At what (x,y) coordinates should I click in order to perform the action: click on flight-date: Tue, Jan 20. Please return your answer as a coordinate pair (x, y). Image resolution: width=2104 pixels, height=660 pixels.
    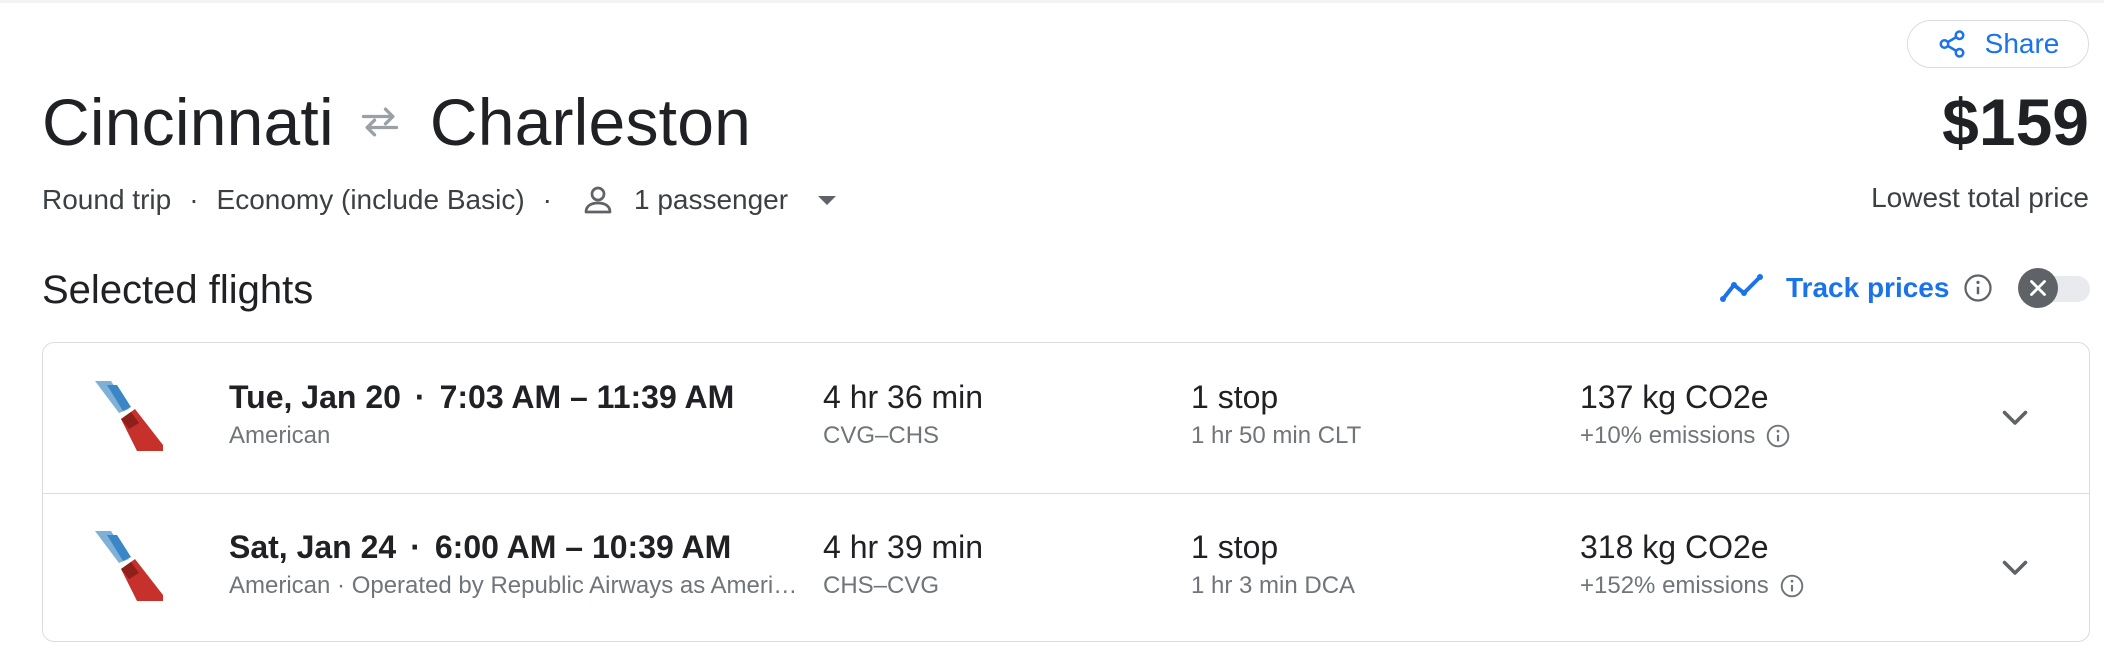
    Looking at the image, I should click on (315, 397).